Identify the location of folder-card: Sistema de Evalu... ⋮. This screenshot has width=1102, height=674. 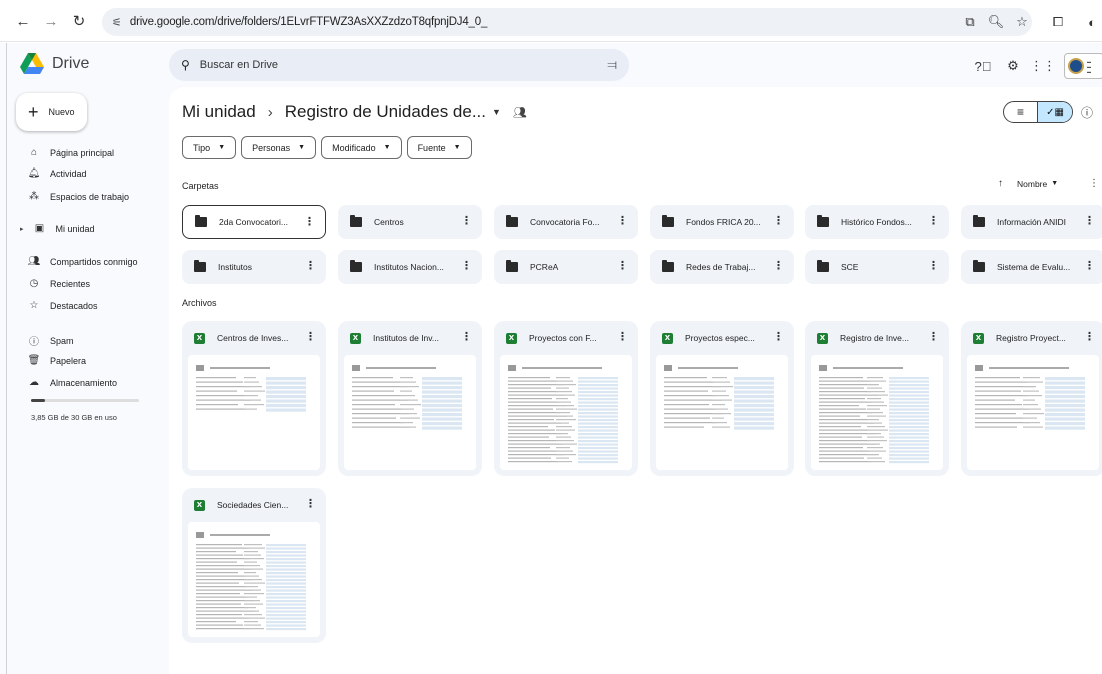
(1031, 267).